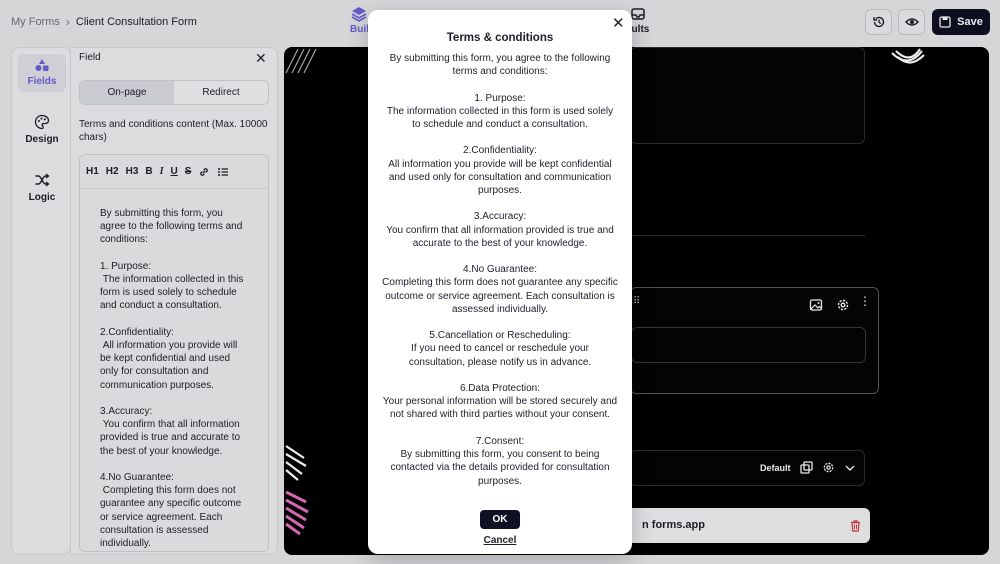 The image size is (1000, 564). Describe the element at coordinates (618, 23) in the screenshot. I see `close-icon: ✕` at that location.